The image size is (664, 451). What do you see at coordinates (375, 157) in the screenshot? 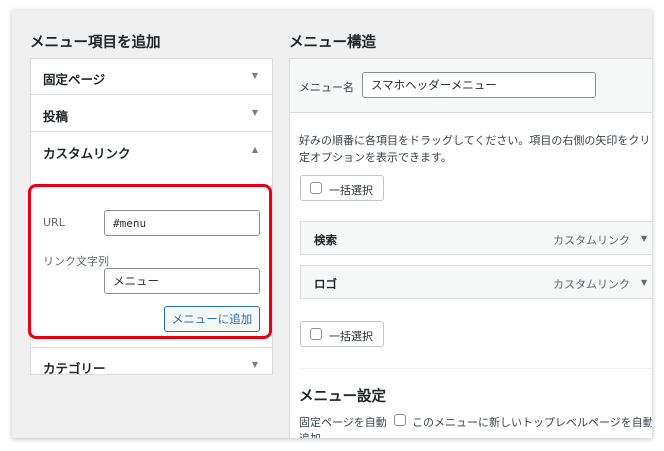
I see `drag-instructions-line2: 定オプションを表示できます。` at bounding box center [375, 157].